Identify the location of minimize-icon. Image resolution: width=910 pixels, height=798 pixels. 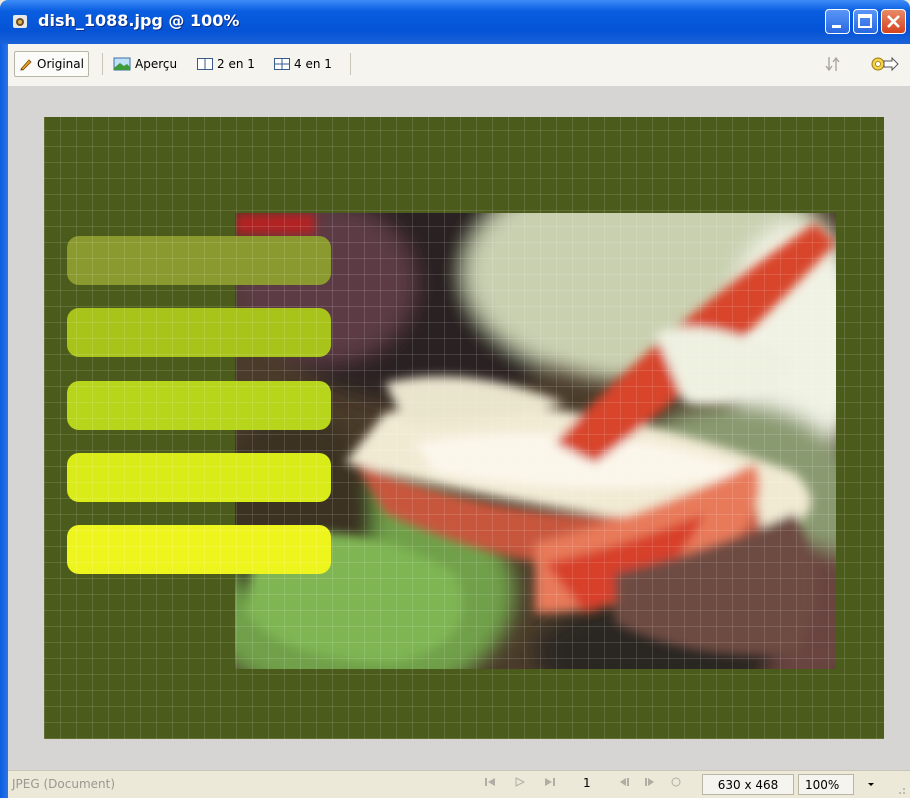
(836, 26).